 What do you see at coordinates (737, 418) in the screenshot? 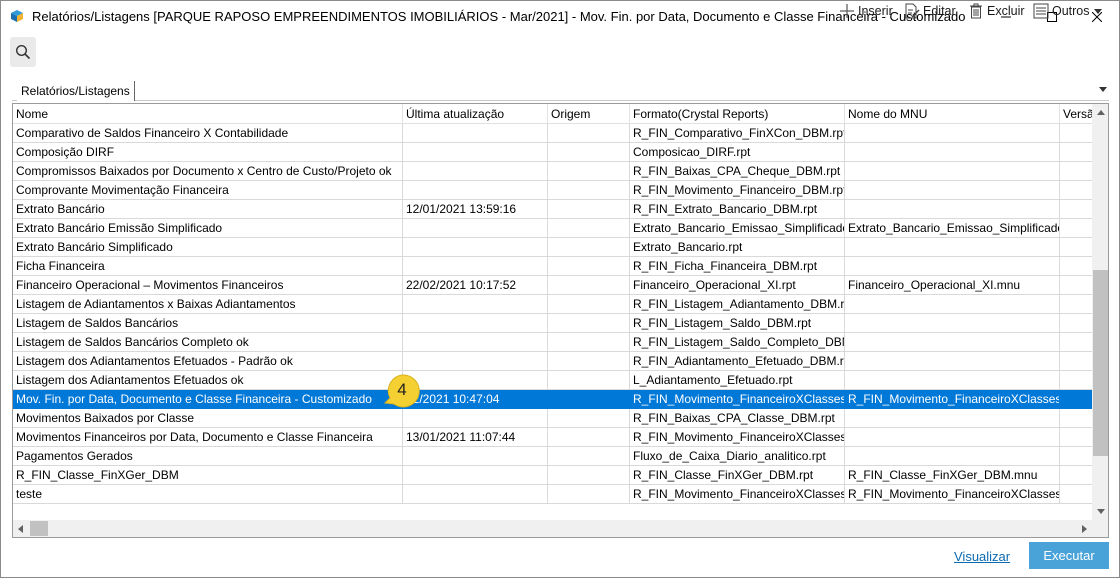
I see `cell-formato: R_FIN_Baixas_CPA_Classe_DBM.rpt` at bounding box center [737, 418].